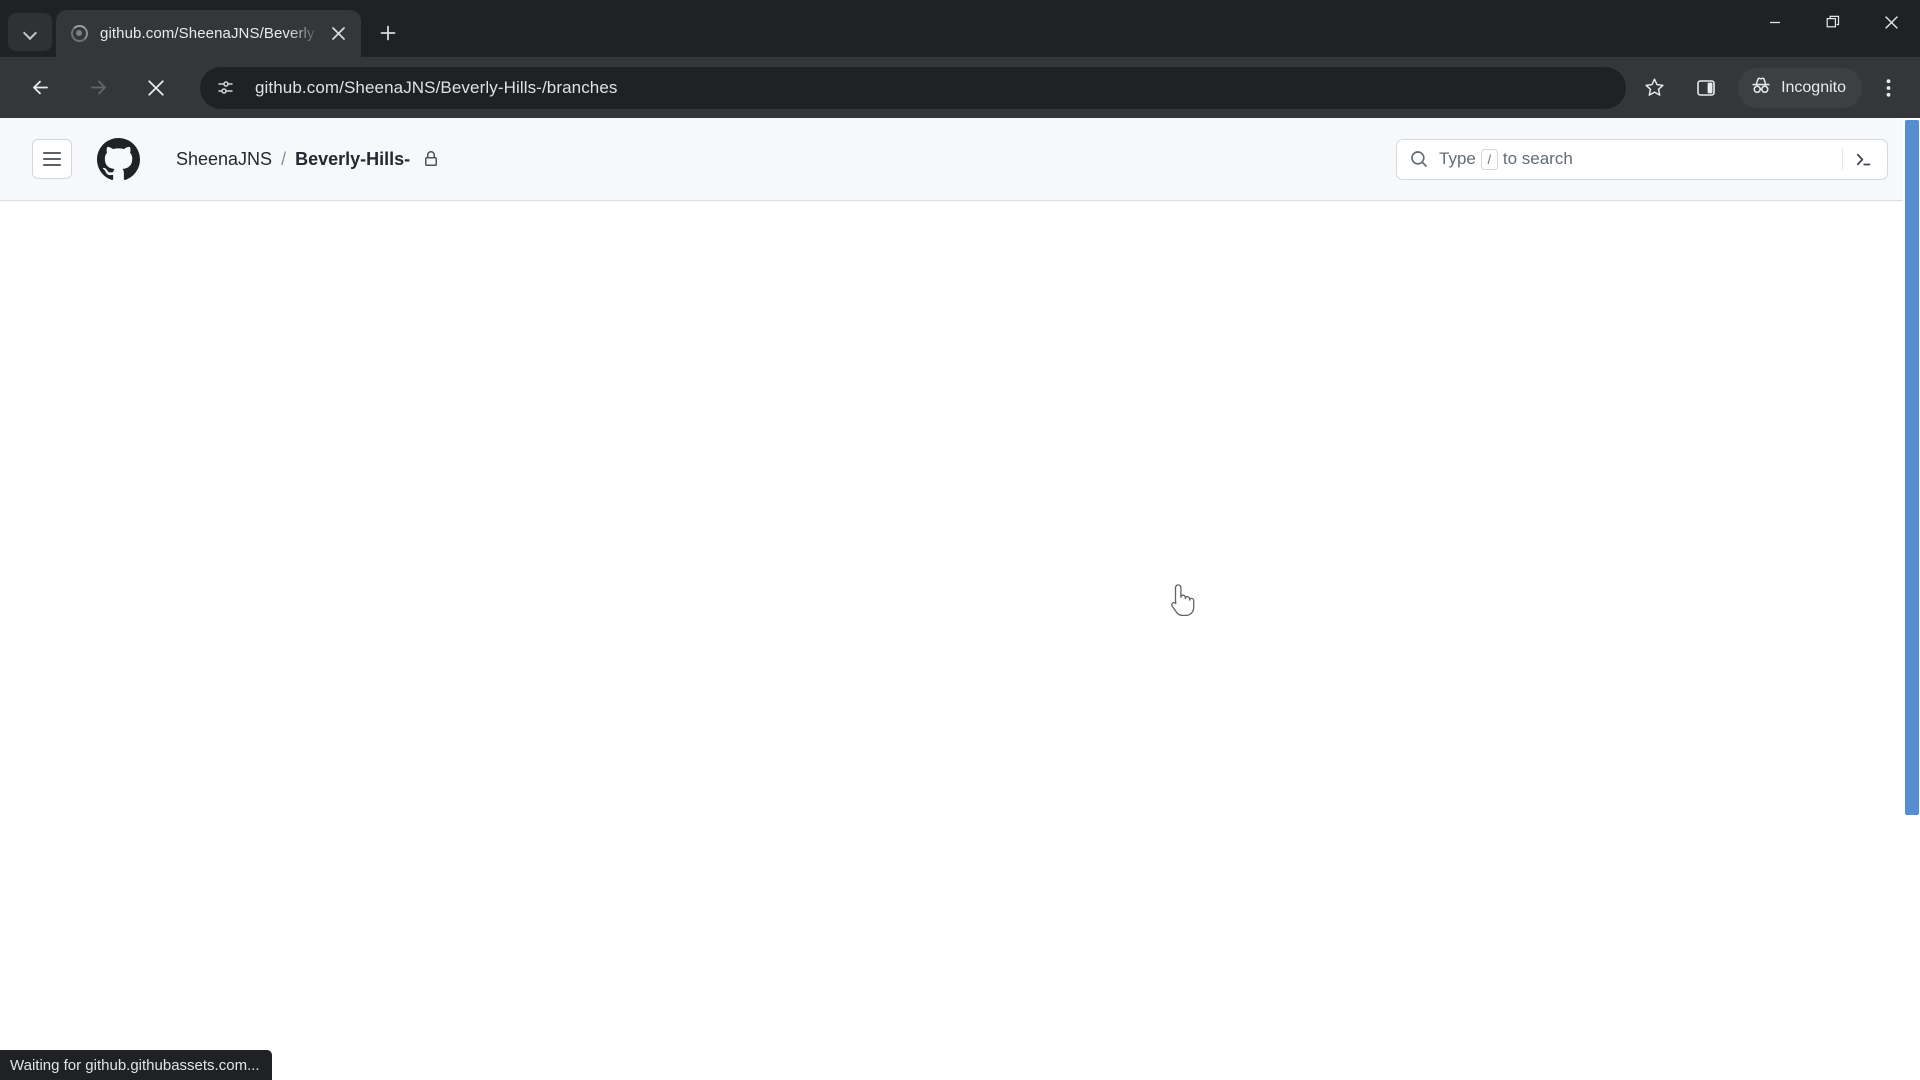  What do you see at coordinates (1761, 88) in the screenshot?
I see `incognito-hat-icon` at bounding box center [1761, 88].